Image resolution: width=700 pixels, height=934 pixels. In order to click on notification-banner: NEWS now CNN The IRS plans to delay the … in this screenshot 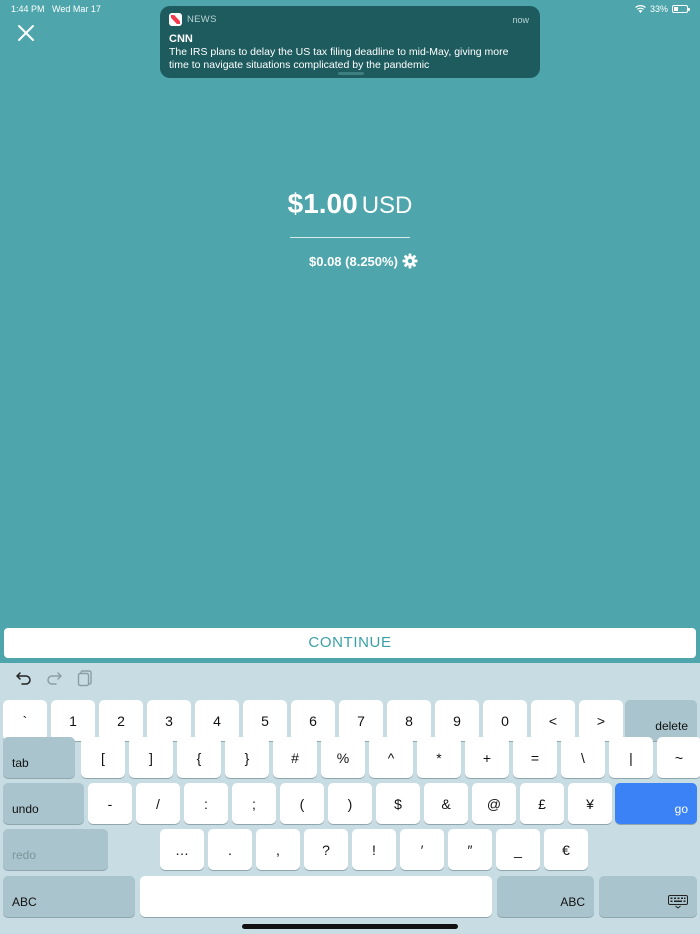, I will do `click(350, 42)`.